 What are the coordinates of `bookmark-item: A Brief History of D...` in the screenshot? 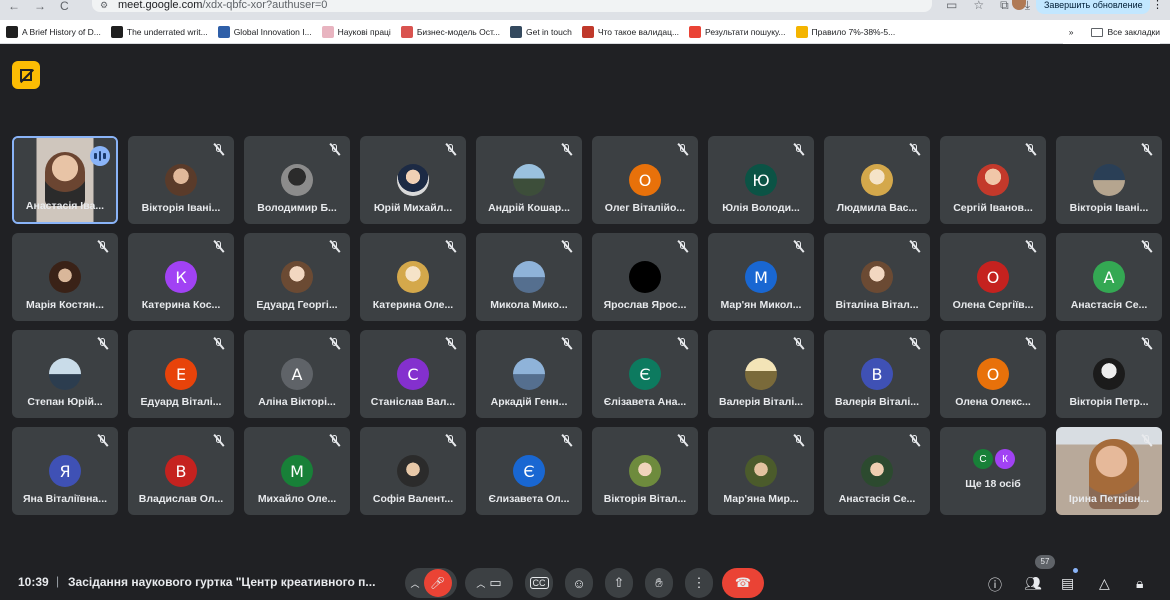 It's located at (53, 31).